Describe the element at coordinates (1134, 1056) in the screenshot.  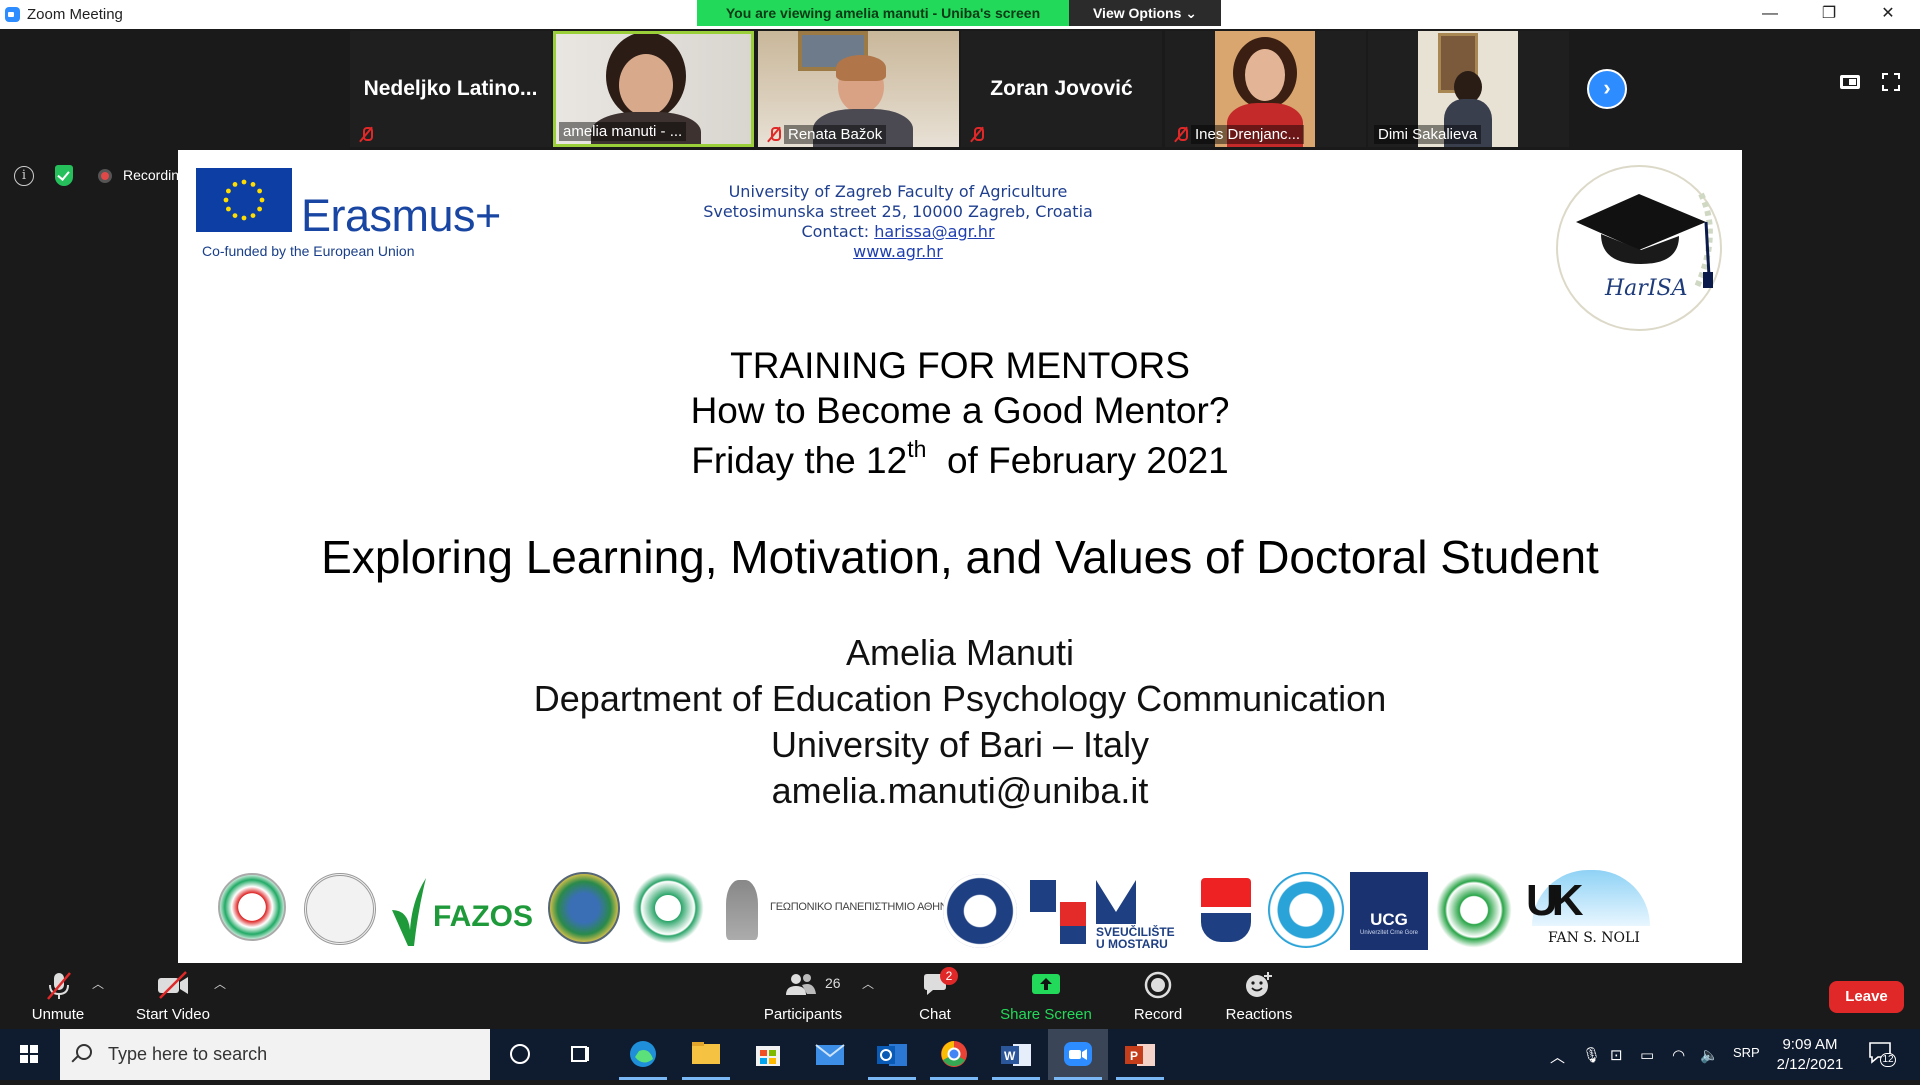
I see `svg-text: P` at that location.